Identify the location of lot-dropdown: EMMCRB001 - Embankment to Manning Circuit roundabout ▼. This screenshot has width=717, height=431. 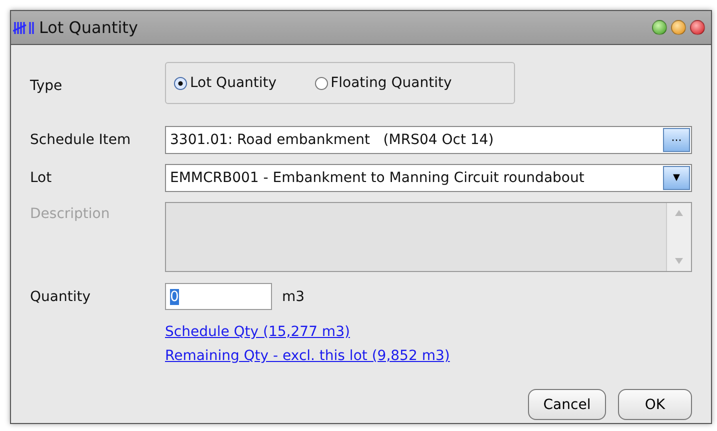
(428, 178).